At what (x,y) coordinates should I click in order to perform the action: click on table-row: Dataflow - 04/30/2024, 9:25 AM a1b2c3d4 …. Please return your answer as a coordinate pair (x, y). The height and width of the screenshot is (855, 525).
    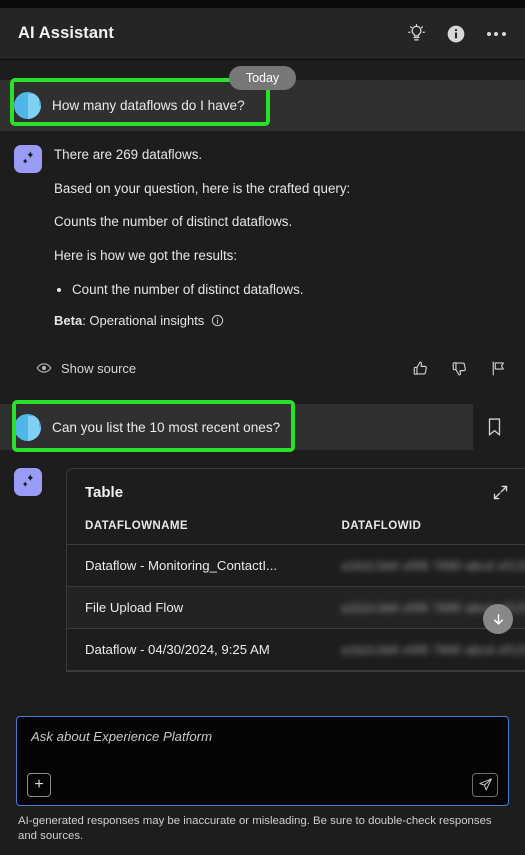
    Looking at the image, I should click on (296, 650).